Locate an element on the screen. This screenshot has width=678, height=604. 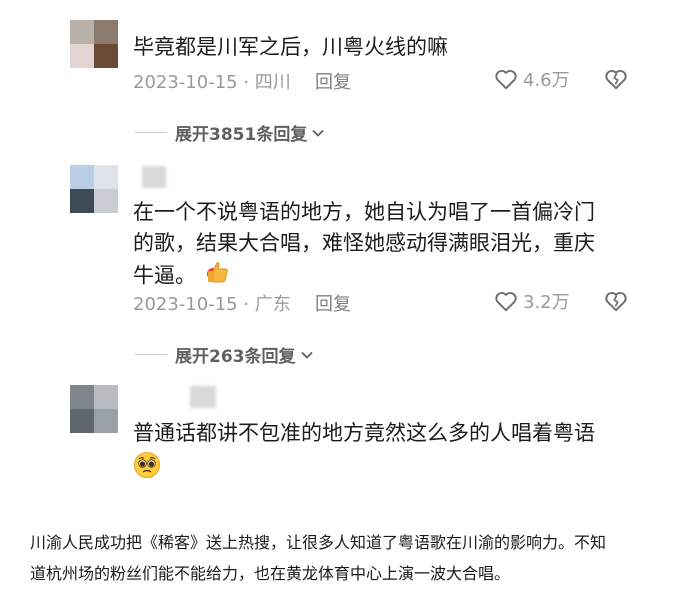
comment-date-location: 2023-10-15 · 四川 is located at coordinates (212, 82).